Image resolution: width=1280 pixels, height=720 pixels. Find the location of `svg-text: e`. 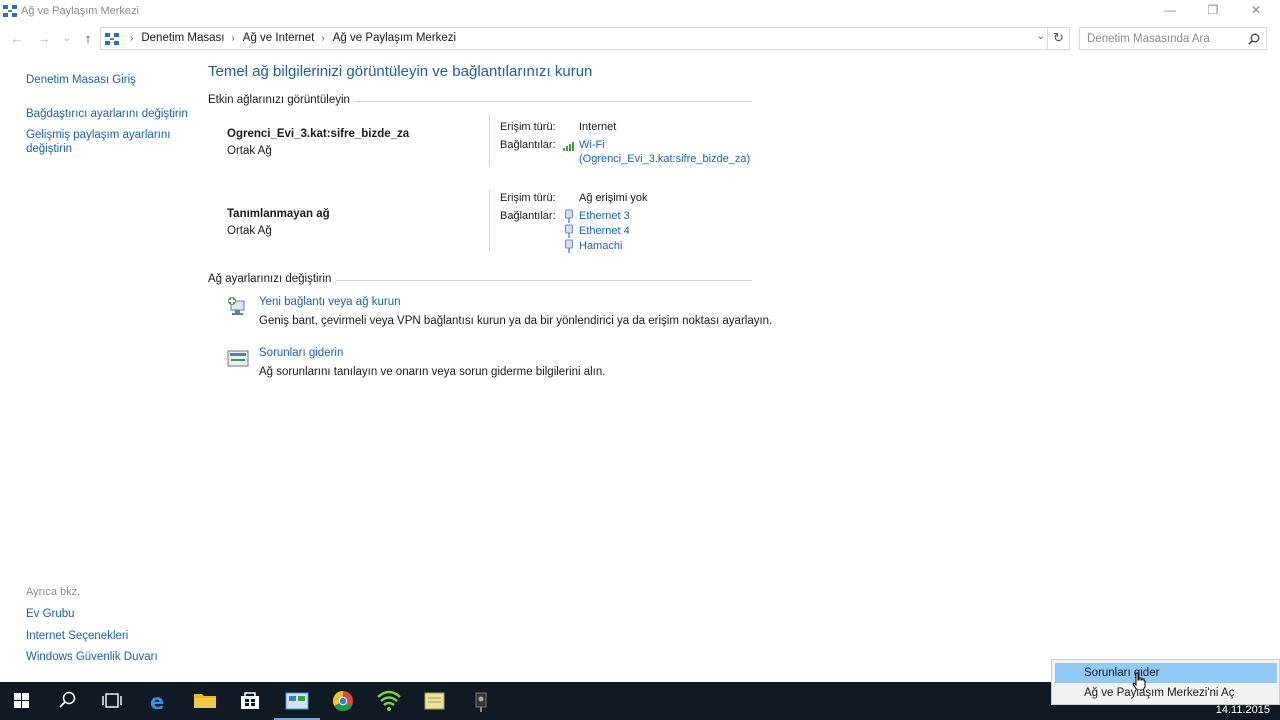

svg-text: e is located at coordinates (157, 702).